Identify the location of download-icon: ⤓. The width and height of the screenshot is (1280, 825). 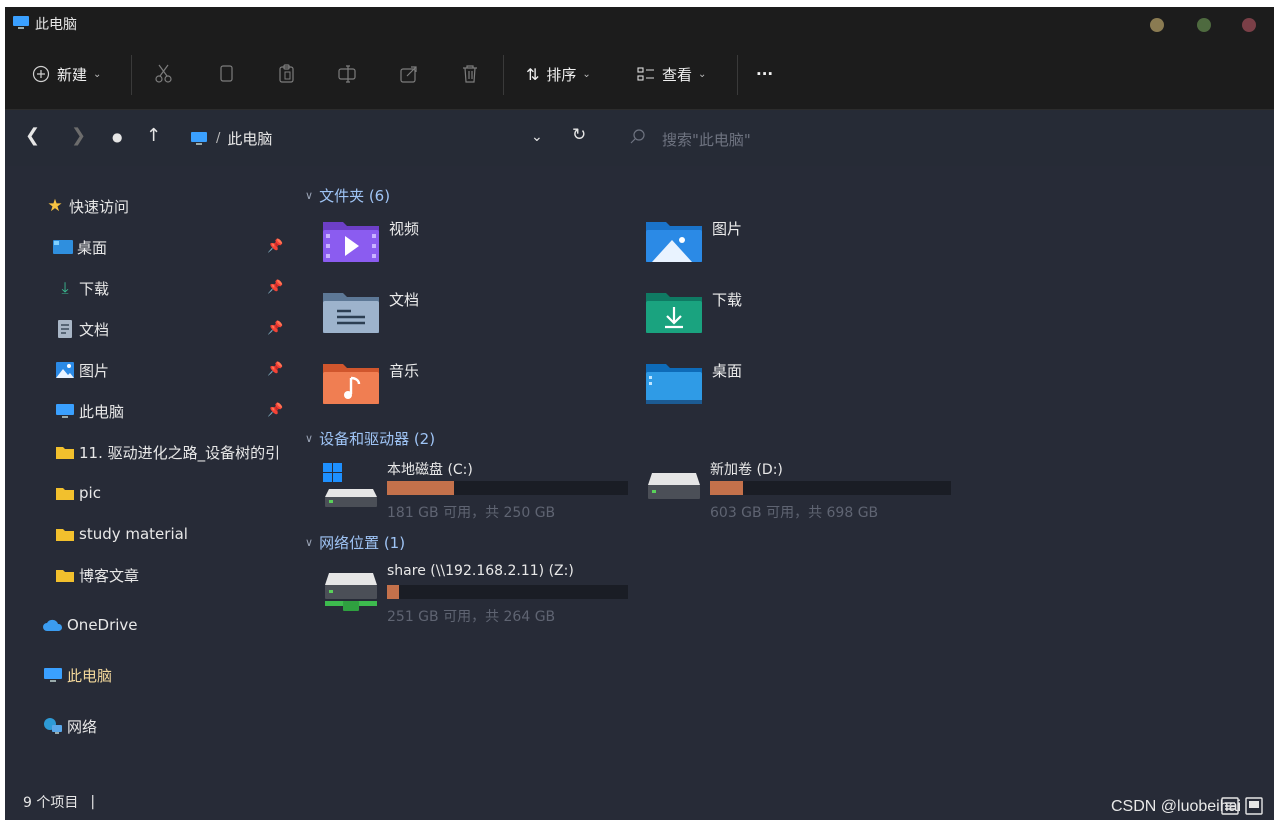
(65, 287).